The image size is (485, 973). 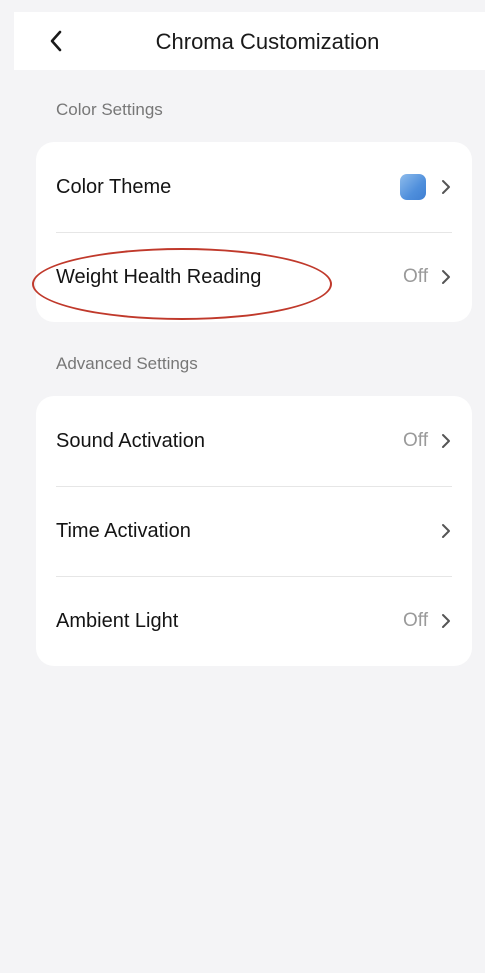 I want to click on row-time-activation: Time Activation, so click(x=254, y=531).